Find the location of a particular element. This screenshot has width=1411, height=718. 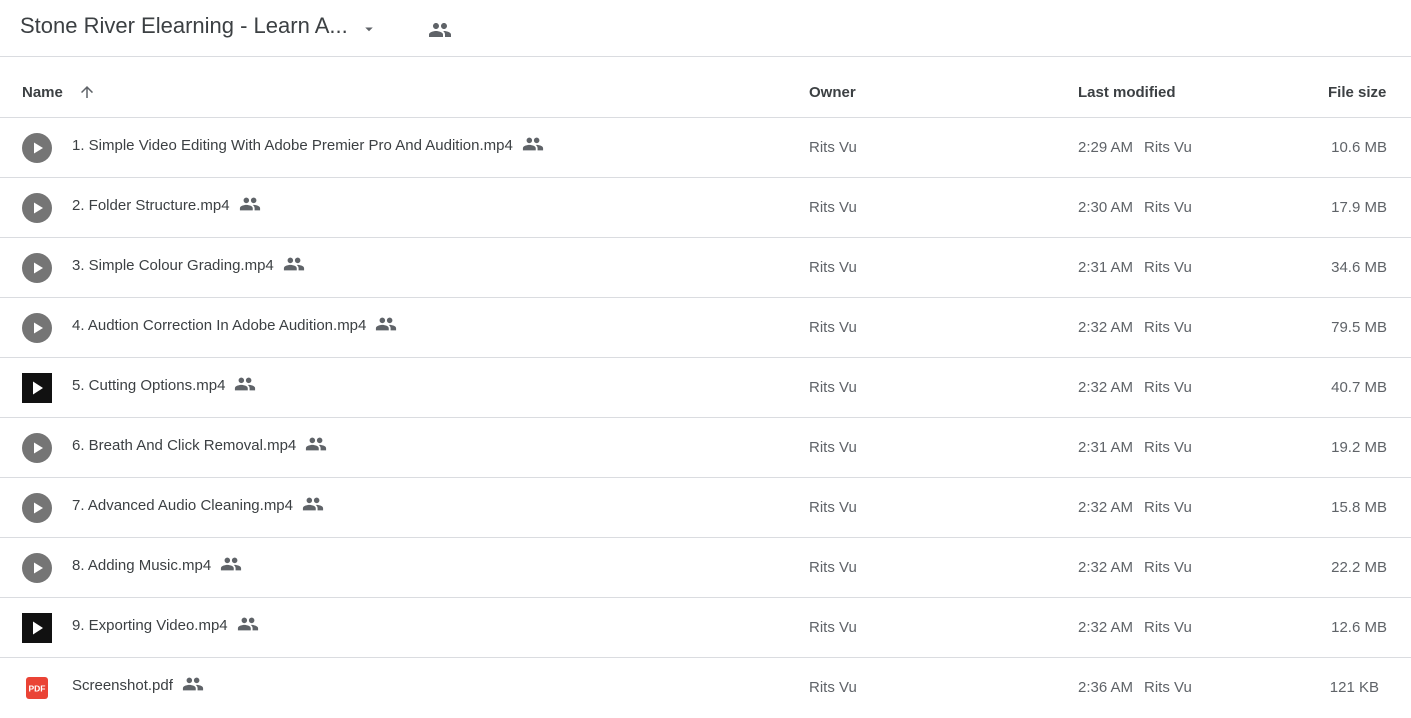

file-size: 121 KB is located at coordinates (1354, 687).